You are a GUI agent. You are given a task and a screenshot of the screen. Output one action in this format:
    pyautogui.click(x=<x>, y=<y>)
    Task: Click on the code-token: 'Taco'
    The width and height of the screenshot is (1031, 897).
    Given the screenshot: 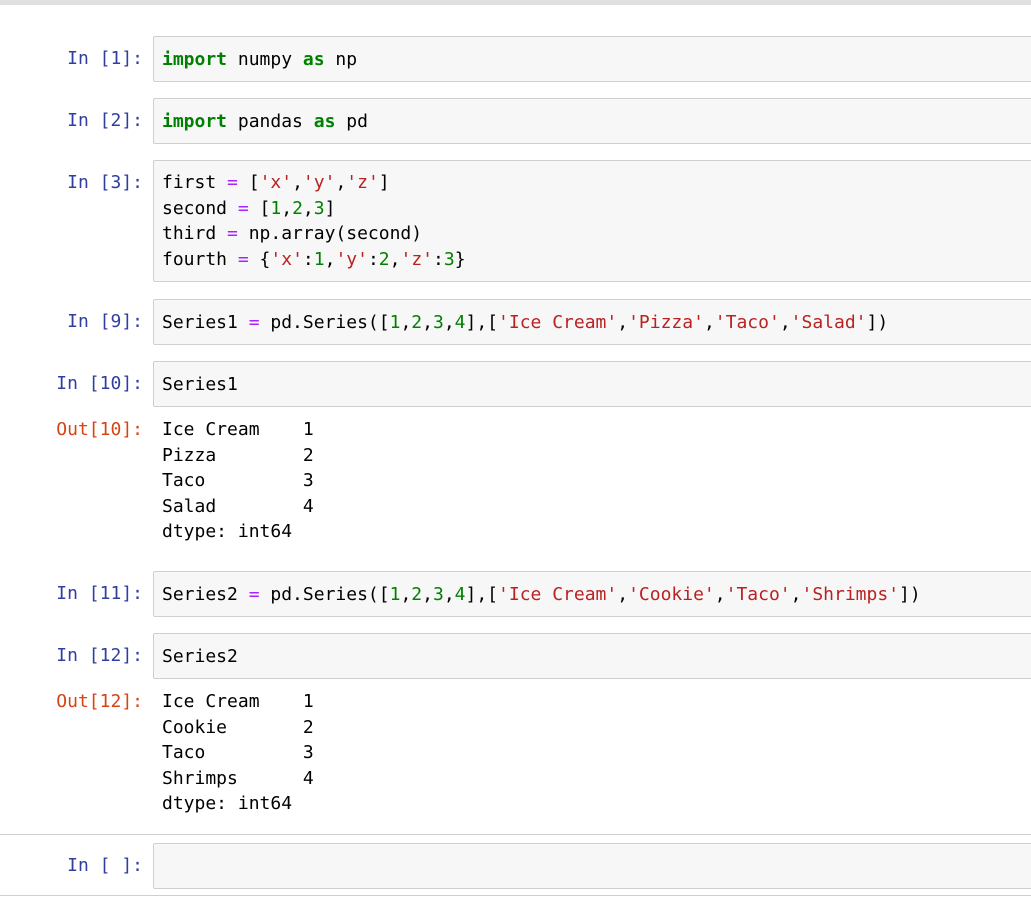 What is the action you would take?
    pyautogui.click(x=747, y=322)
    